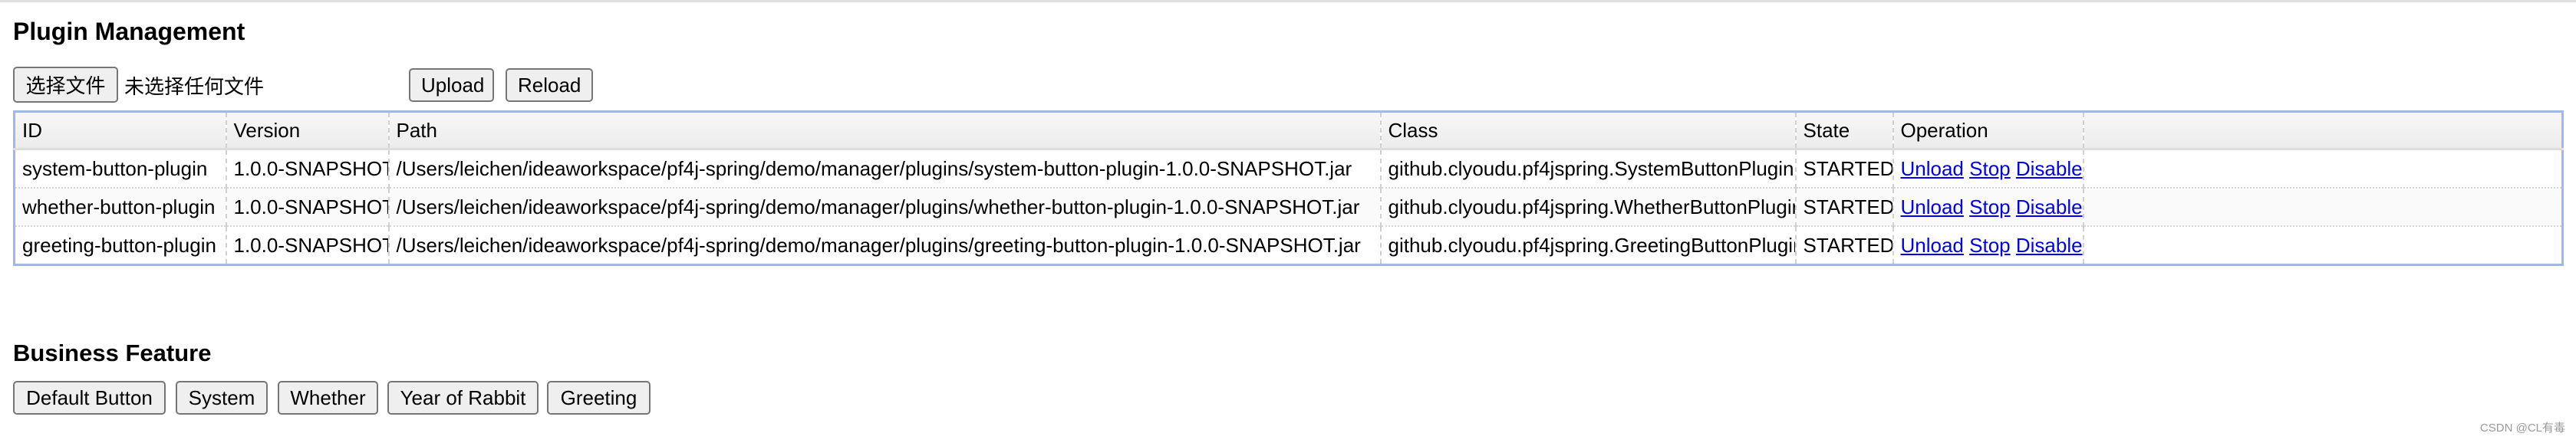  I want to click on business-feature-title: Business Feature, so click(112, 353).